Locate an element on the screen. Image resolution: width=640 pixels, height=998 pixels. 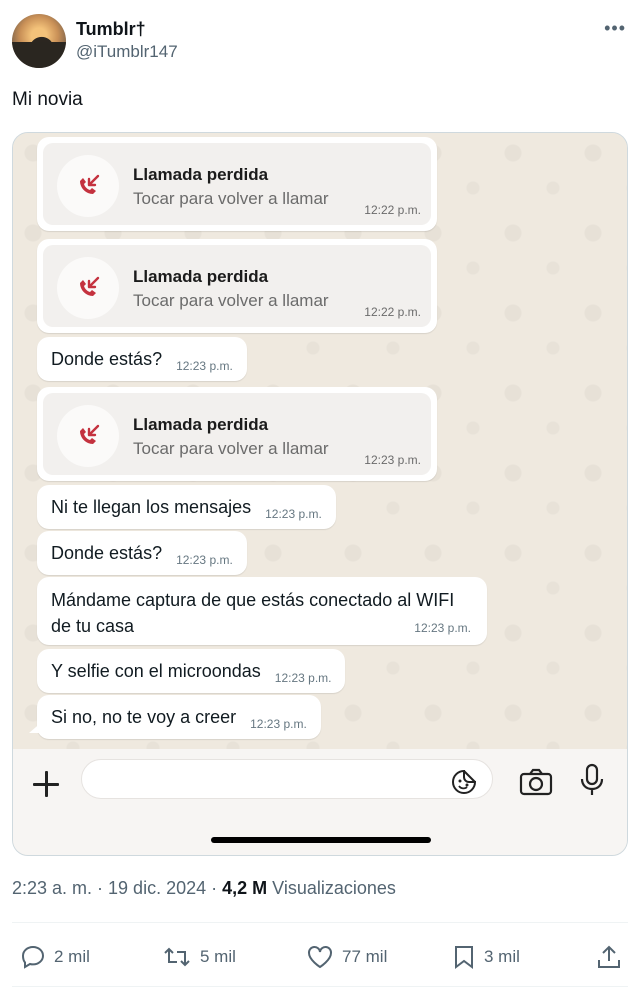
more-options-icon: ••• is located at coordinates (615, 28).